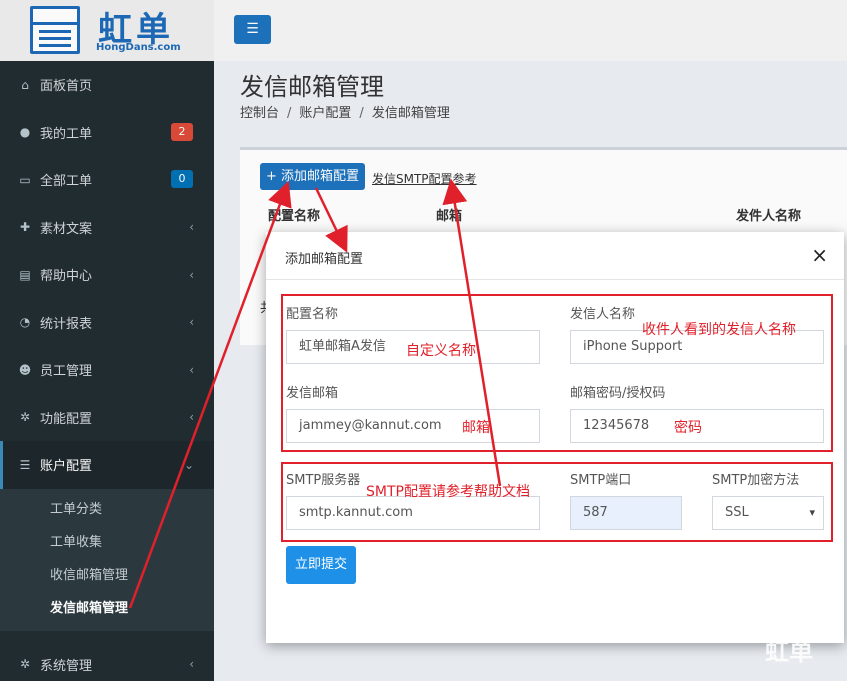  What do you see at coordinates (789, 652) in the screenshot?
I see `watermark: 虹单` at bounding box center [789, 652].